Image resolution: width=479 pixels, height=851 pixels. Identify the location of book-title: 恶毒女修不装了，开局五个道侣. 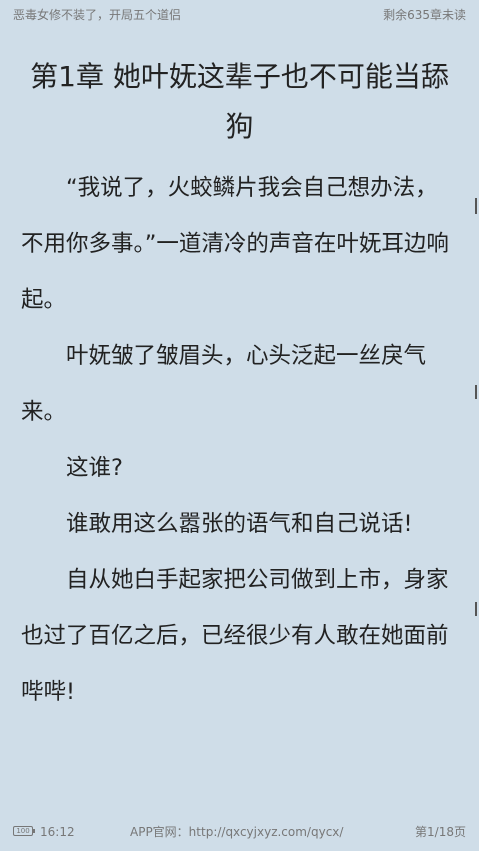
(97, 15).